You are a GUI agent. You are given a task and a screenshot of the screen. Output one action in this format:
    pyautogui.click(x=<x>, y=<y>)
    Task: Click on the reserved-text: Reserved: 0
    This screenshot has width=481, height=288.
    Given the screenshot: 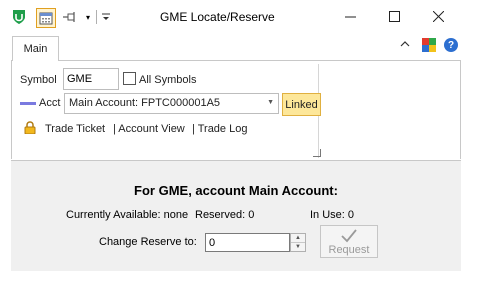 What is the action you would take?
    pyautogui.click(x=225, y=215)
    